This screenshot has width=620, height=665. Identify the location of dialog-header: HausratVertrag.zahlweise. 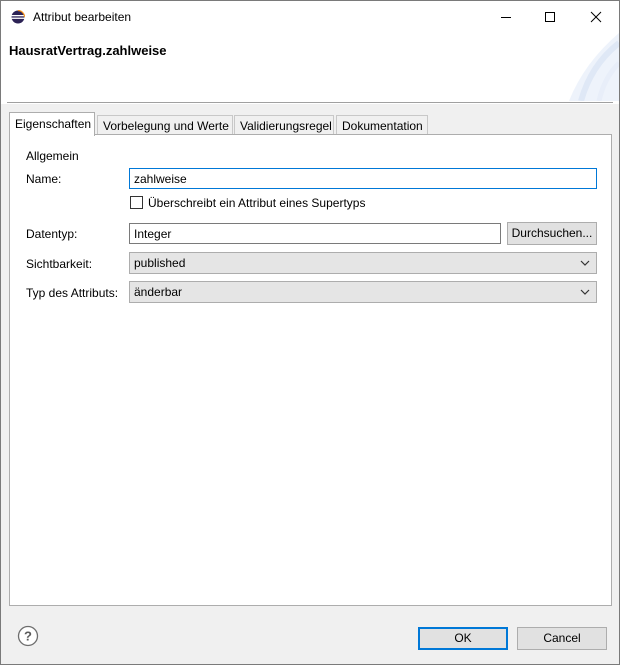
(310, 67).